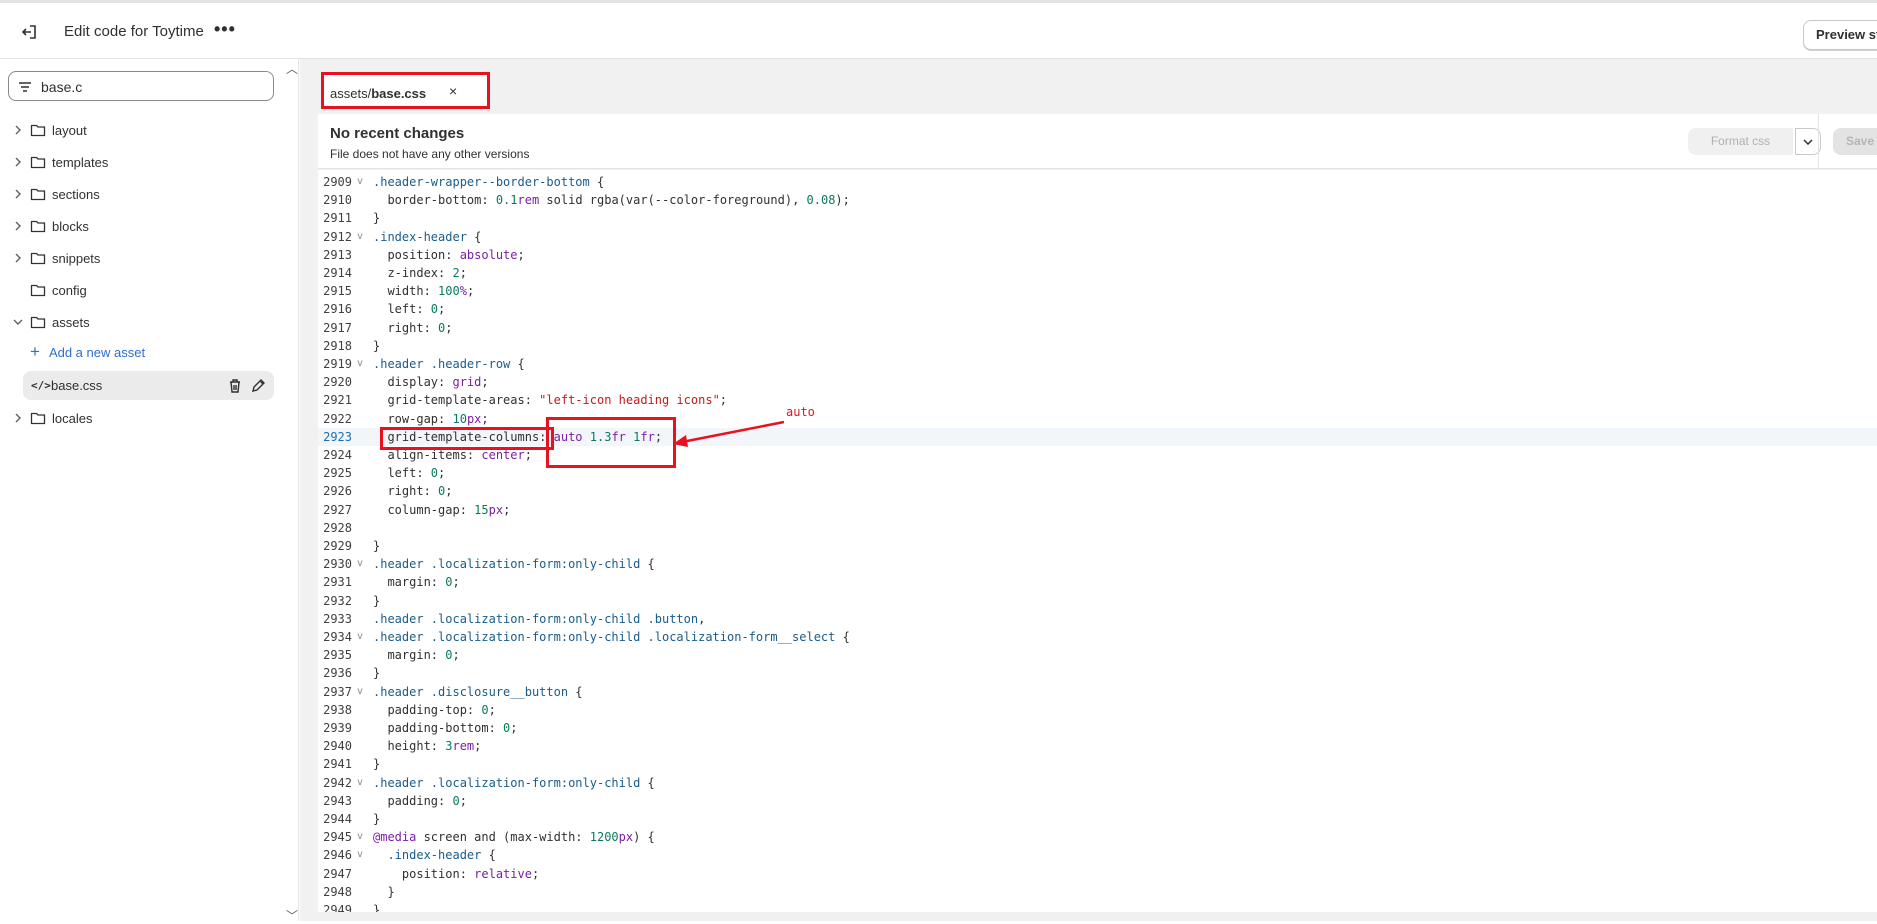 Image resolution: width=1877 pixels, height=924 pixels. I want to click on code-line: 2947 position: relative;, so click(1097, 874).